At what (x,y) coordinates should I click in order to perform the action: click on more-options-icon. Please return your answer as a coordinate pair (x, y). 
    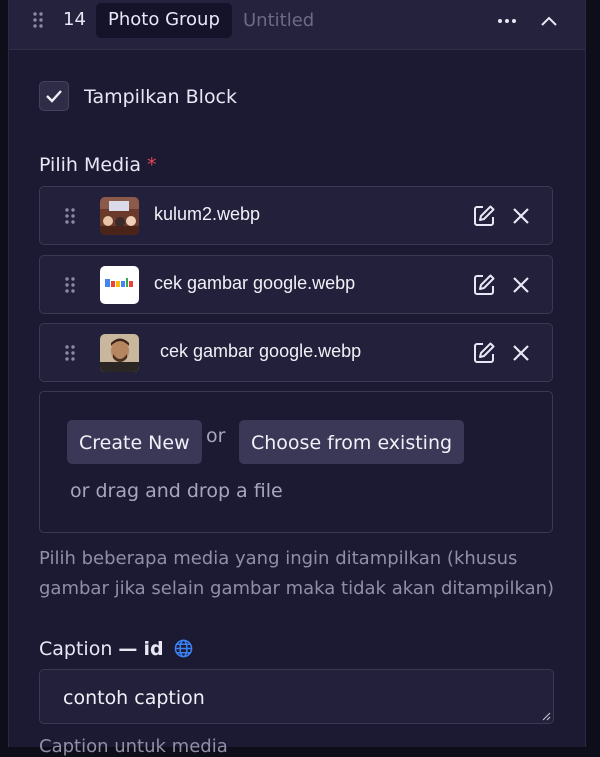
    Looking at the image, I should click on (507, 21).